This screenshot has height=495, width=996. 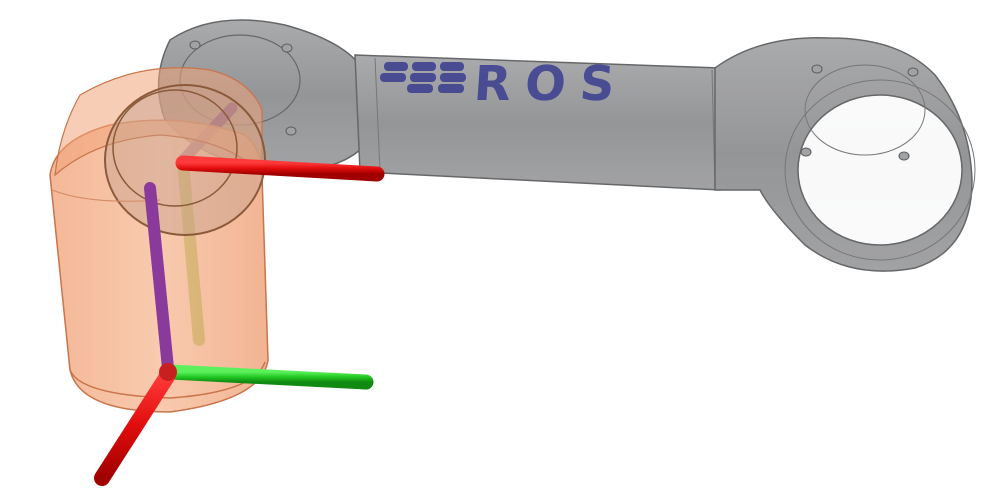 I want to click on lower-frame-y-axis, so click(x=268, y=377).